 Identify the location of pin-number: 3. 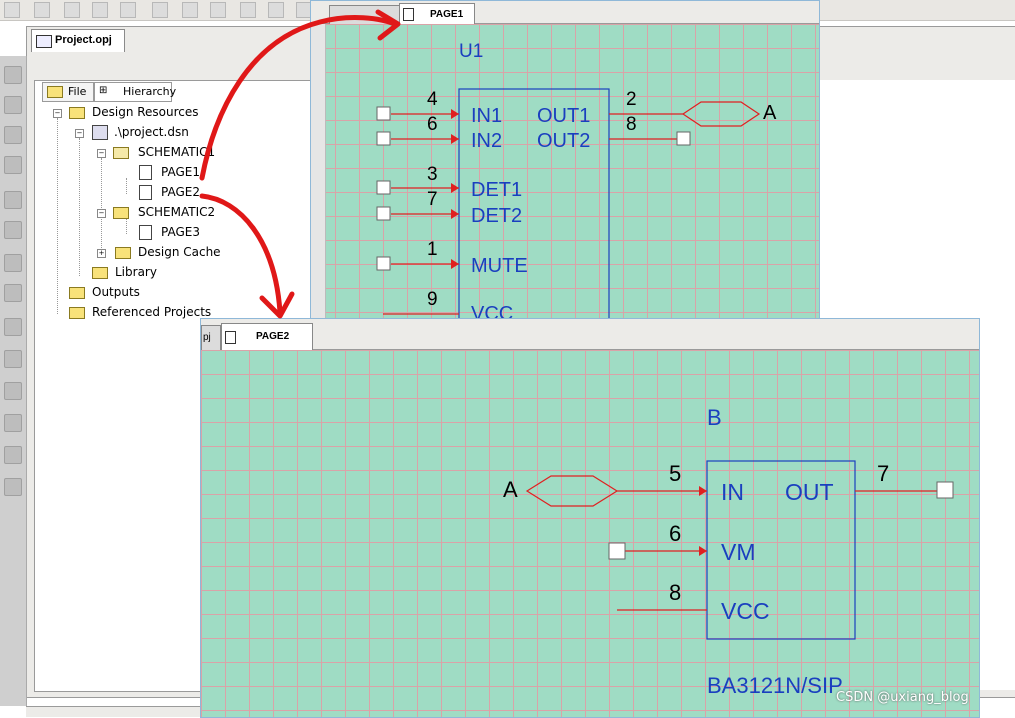
(432, 174).